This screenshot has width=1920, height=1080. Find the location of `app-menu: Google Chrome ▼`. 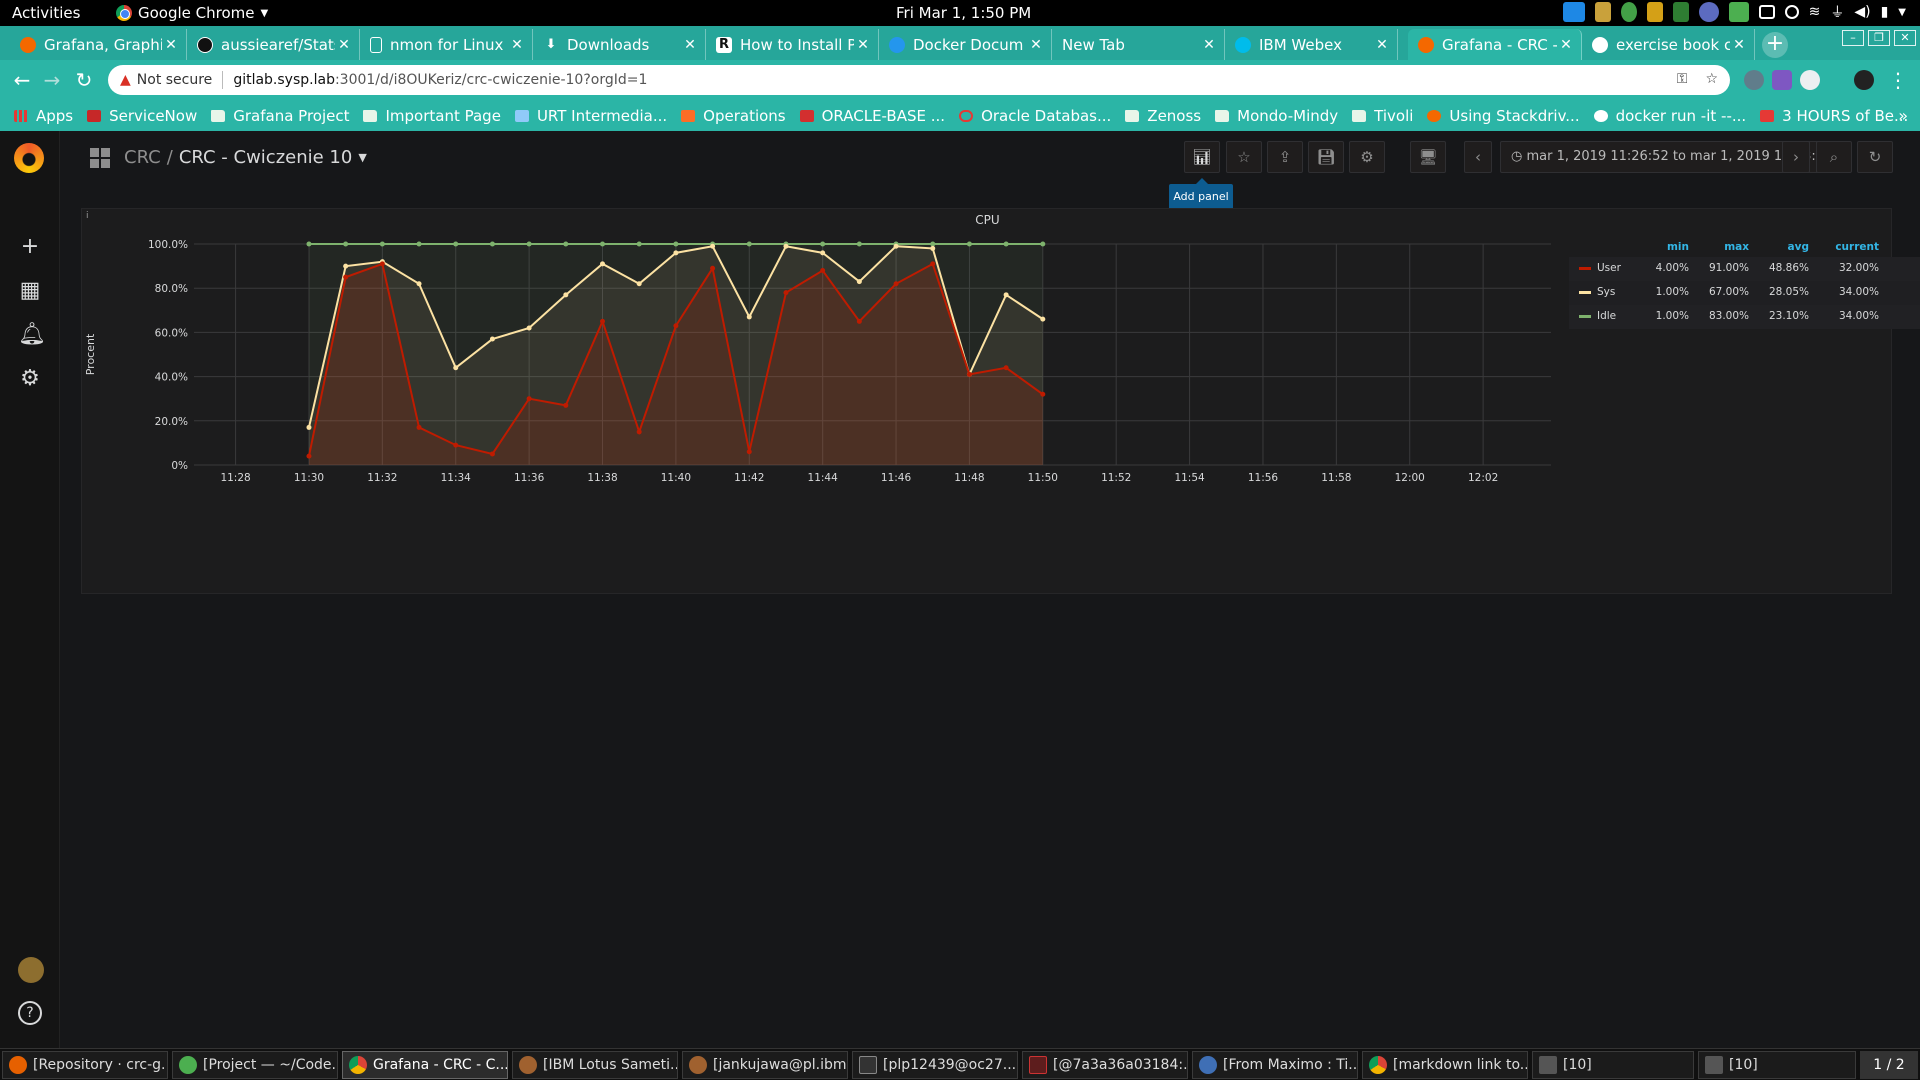

app-menu: Google Chrome ▼ is located at coordinates (192, 13).